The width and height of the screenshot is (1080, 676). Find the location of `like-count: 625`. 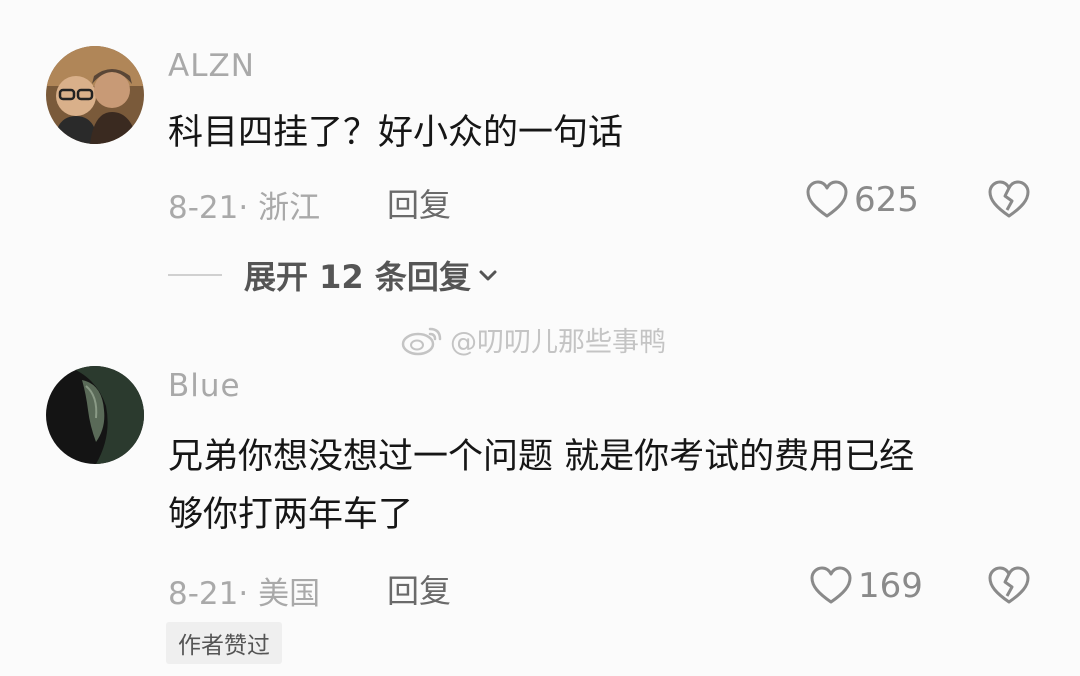

like-count: 625 is located at coordinates (886, 200).